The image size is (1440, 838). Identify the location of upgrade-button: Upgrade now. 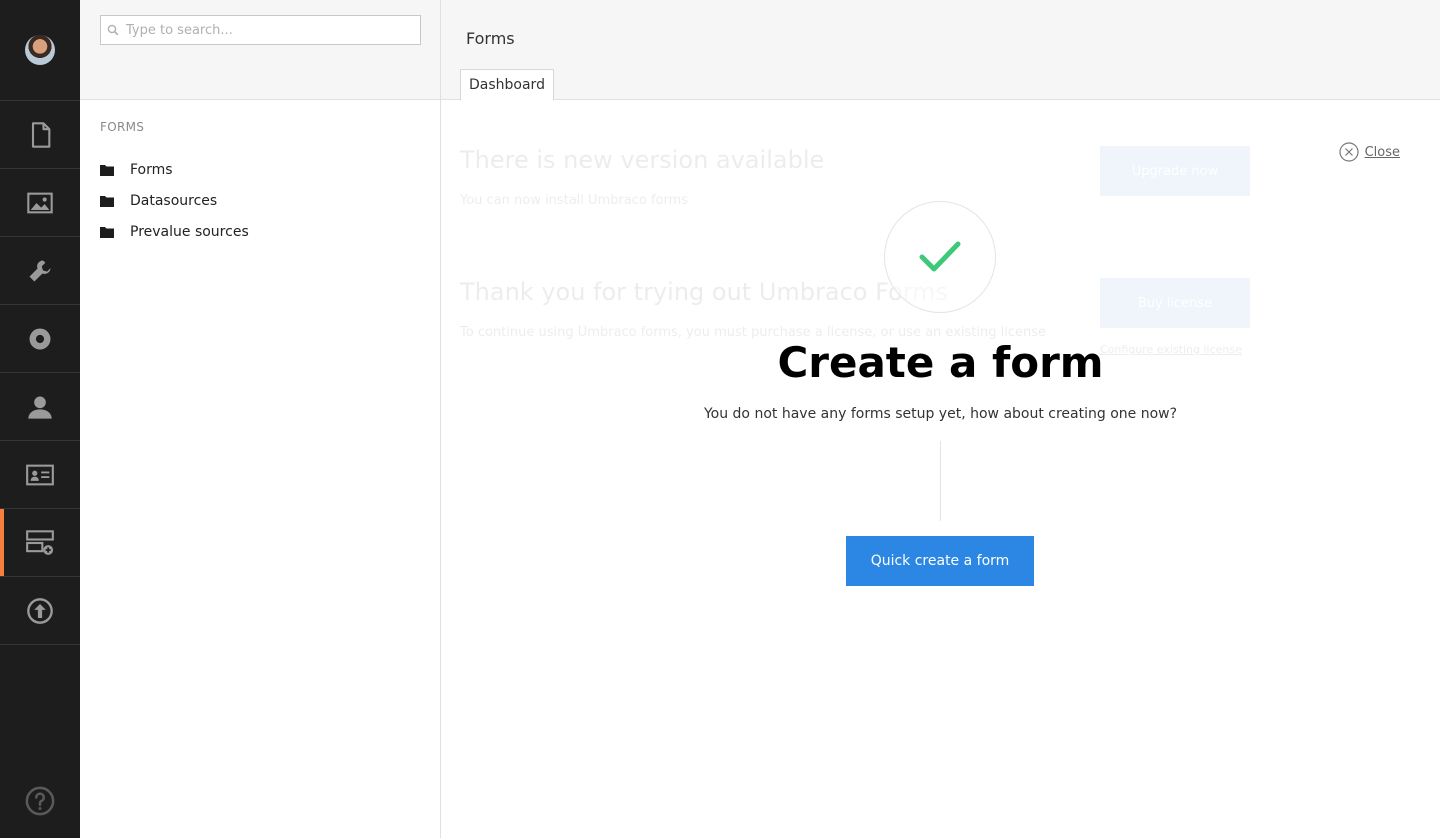
(1175, 171).